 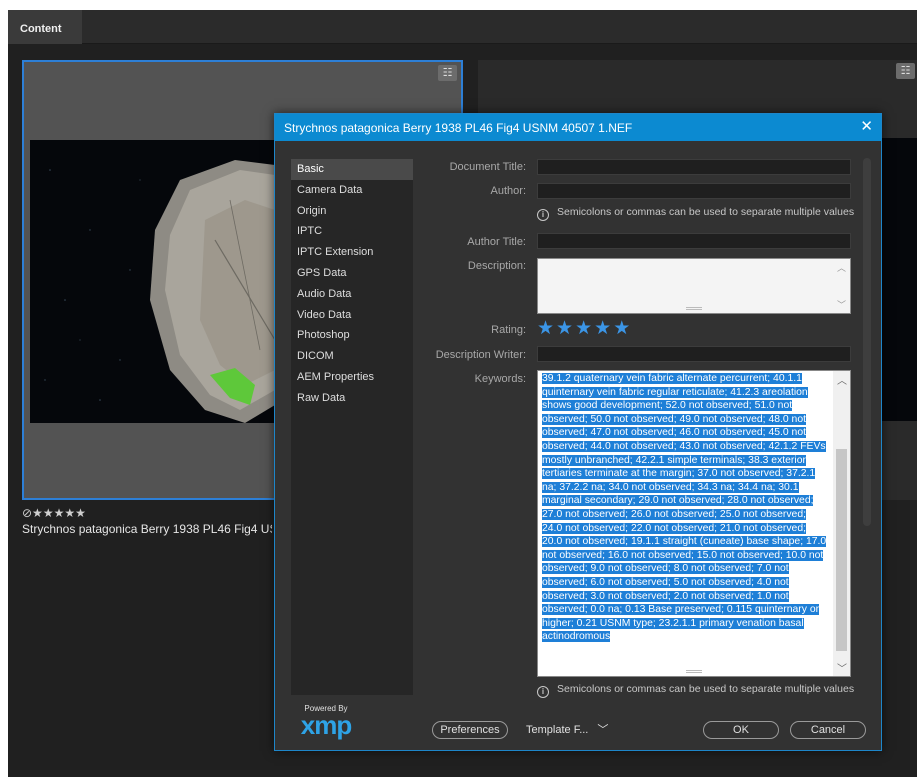 What do you see at coordinates (694, 241) in the screenshot?
I see `author-title-input` at bounding box center [694, 241].